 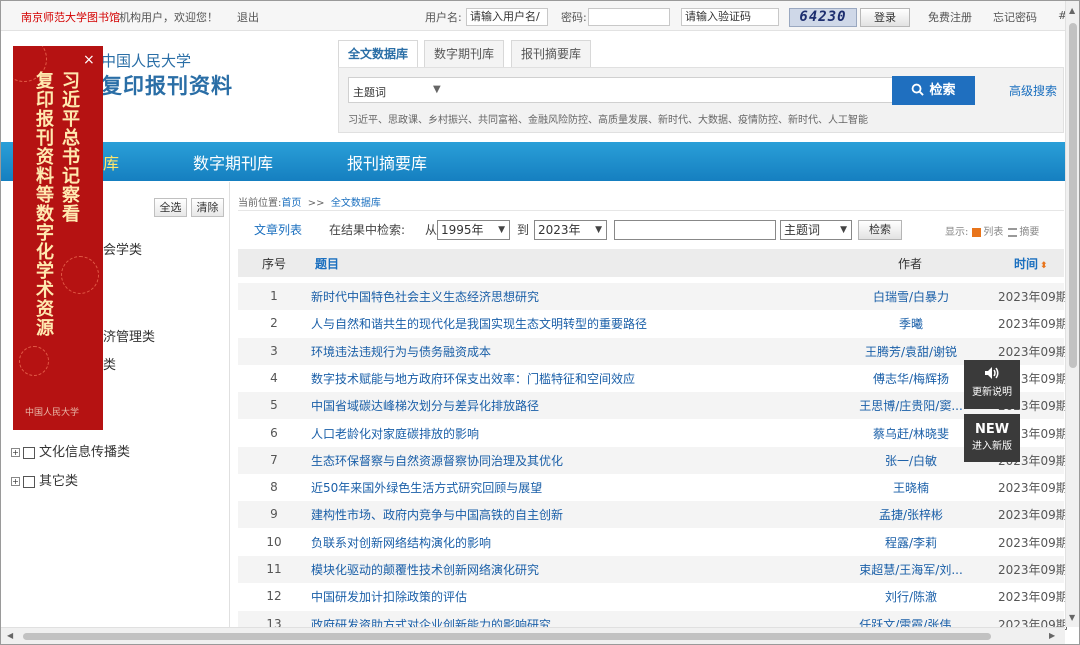 I want to click on search-input: 主题词 ▼, so click(x=620, y=90).